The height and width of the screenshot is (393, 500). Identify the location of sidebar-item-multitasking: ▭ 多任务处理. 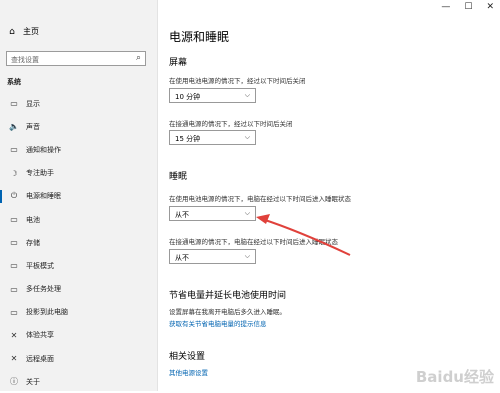
(78, 289).